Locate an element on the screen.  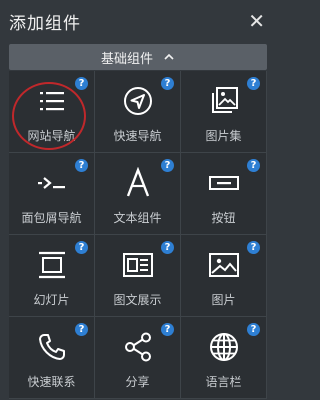
tile-quick-contact: ? 快速联系 is located at coordinates (52, 358).